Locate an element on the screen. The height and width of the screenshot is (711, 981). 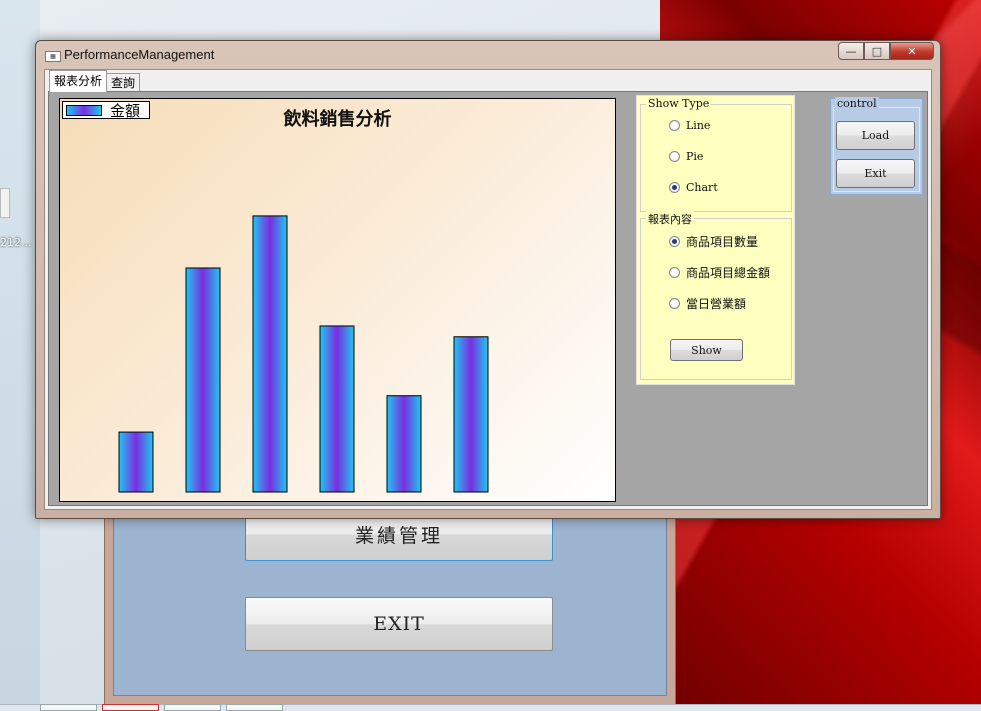
radio-line: Line is located at coordinates (689, 125).